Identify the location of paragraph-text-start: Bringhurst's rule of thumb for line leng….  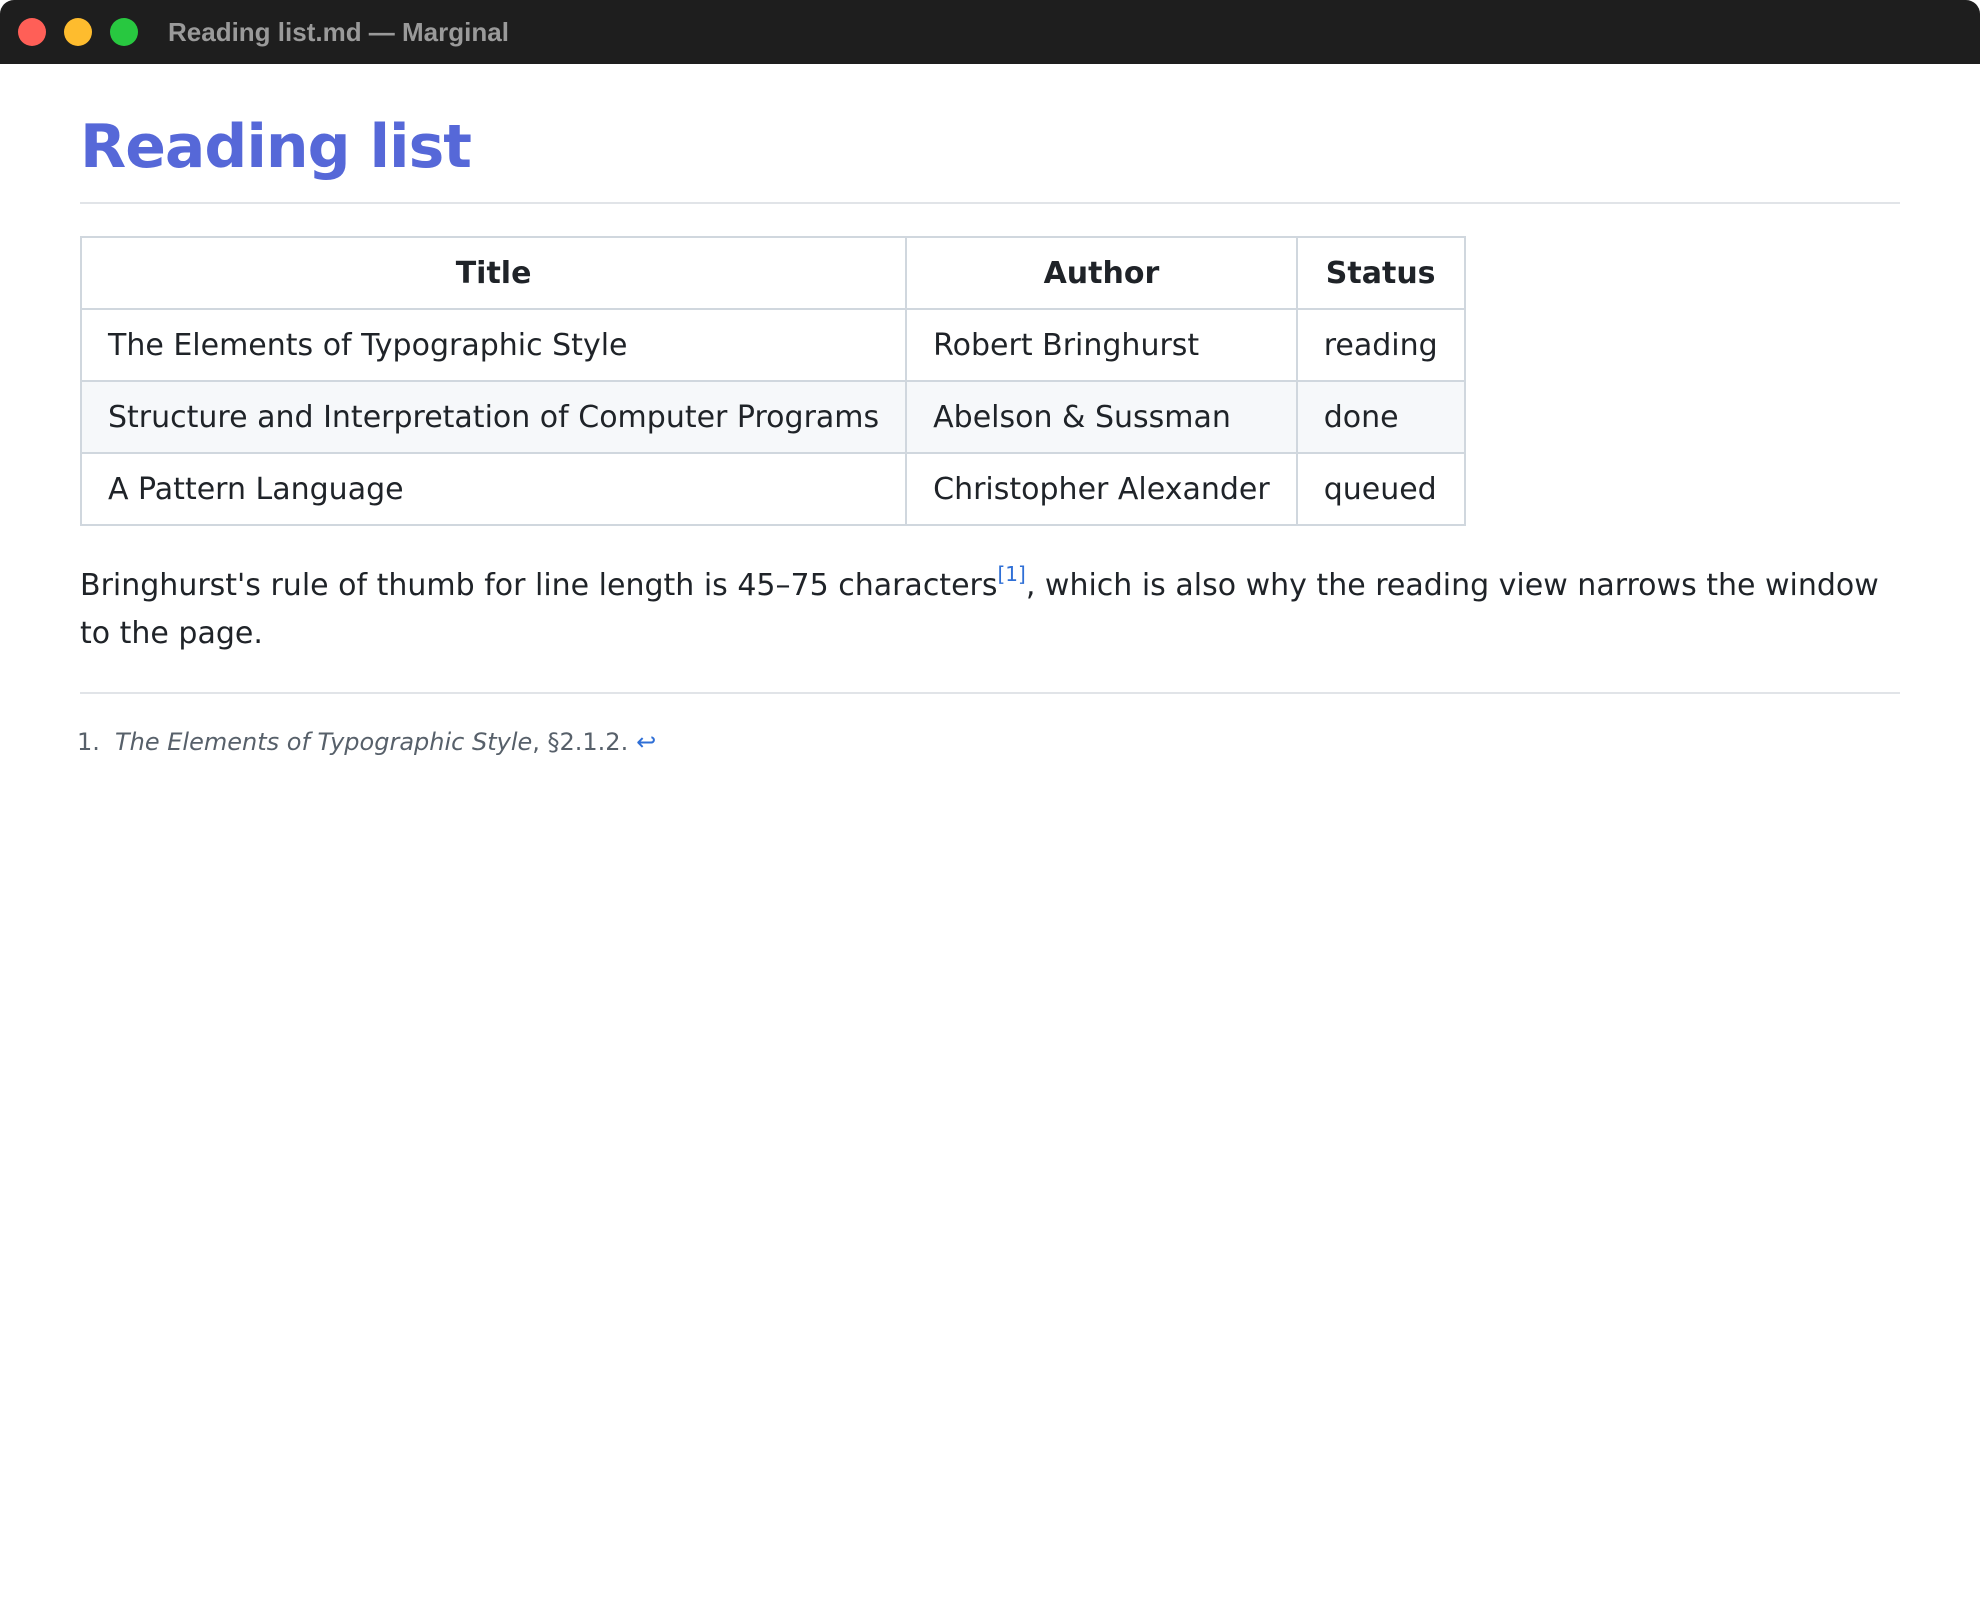
(539, 585).